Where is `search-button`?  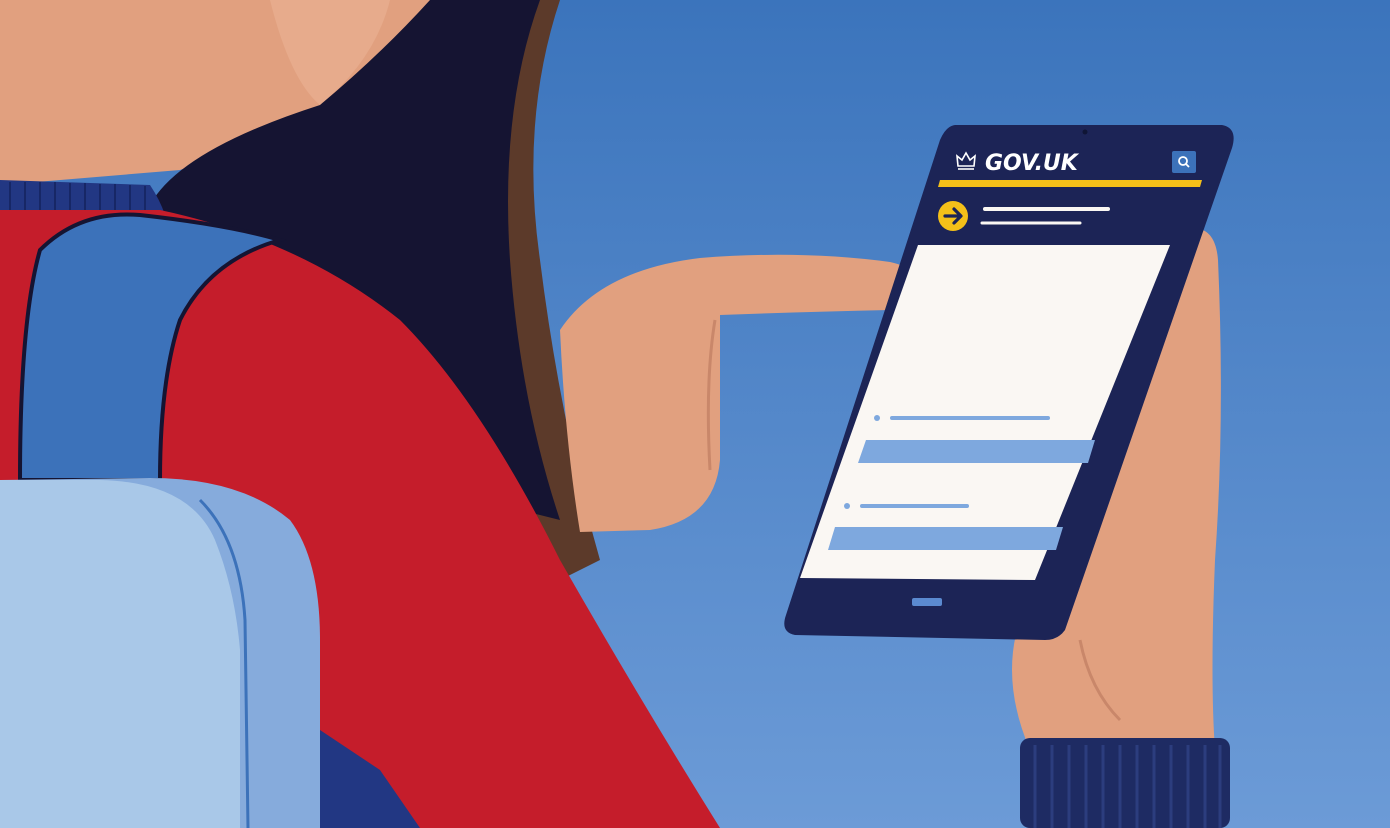 search-button is located at coordinates (1184, 162).